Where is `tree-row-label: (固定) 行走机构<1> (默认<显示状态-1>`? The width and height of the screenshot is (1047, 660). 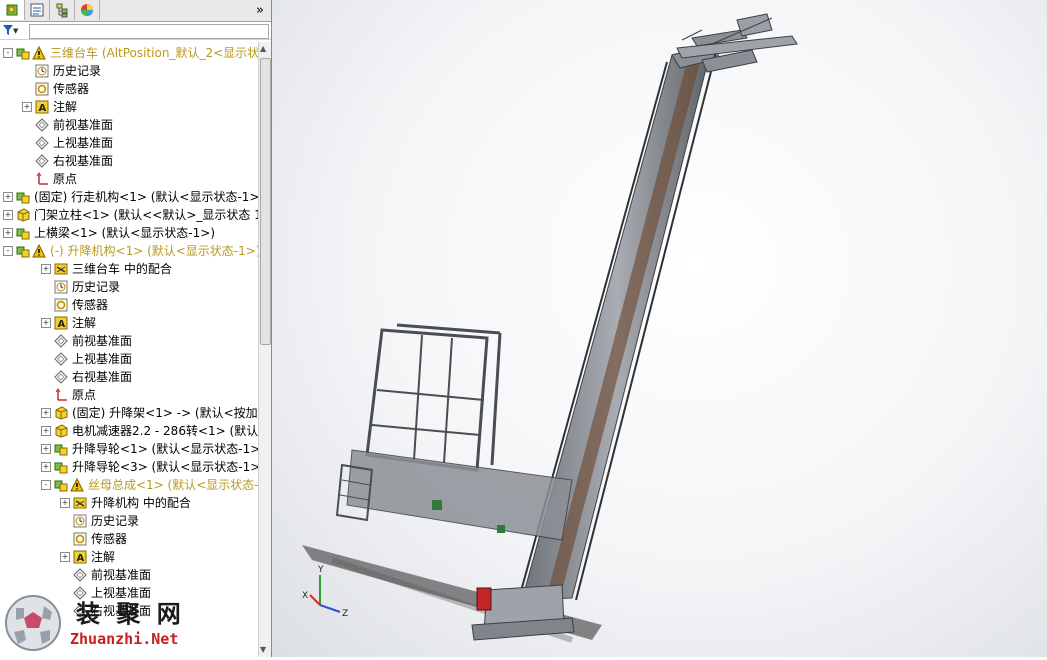 tree-row-label: (固定) 行走机构<1> (默认<显示状态-1> is located at coordinates (147, 197).